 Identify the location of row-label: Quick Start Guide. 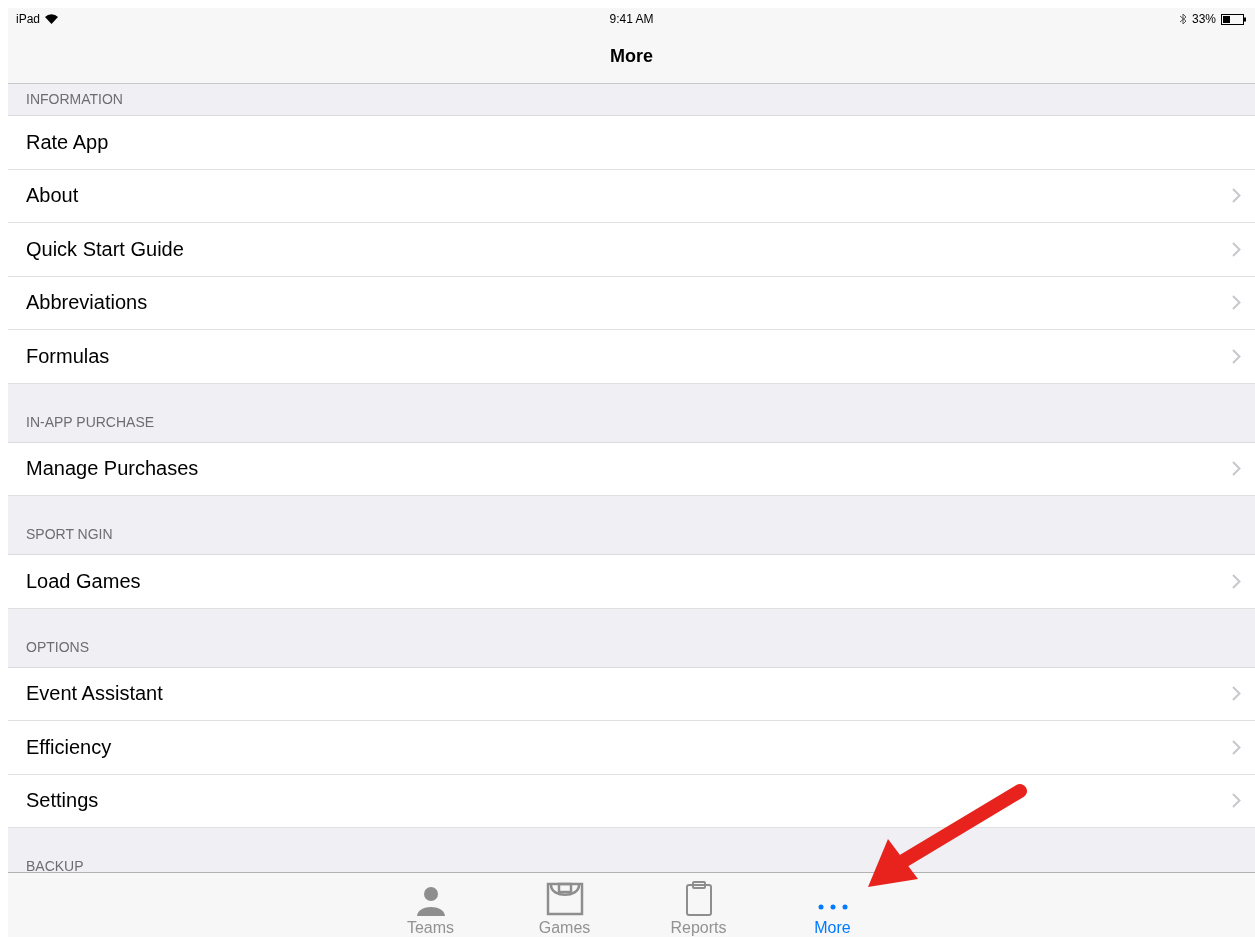
(105, 249).